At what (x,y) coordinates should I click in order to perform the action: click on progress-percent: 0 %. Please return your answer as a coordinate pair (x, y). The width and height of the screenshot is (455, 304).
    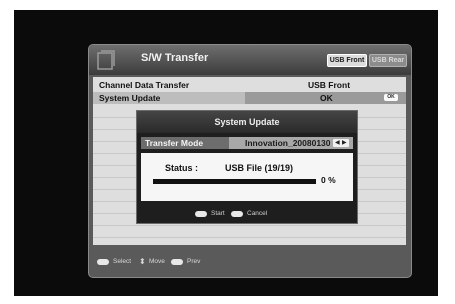
    Looking at the image, I should click on (328, 180).